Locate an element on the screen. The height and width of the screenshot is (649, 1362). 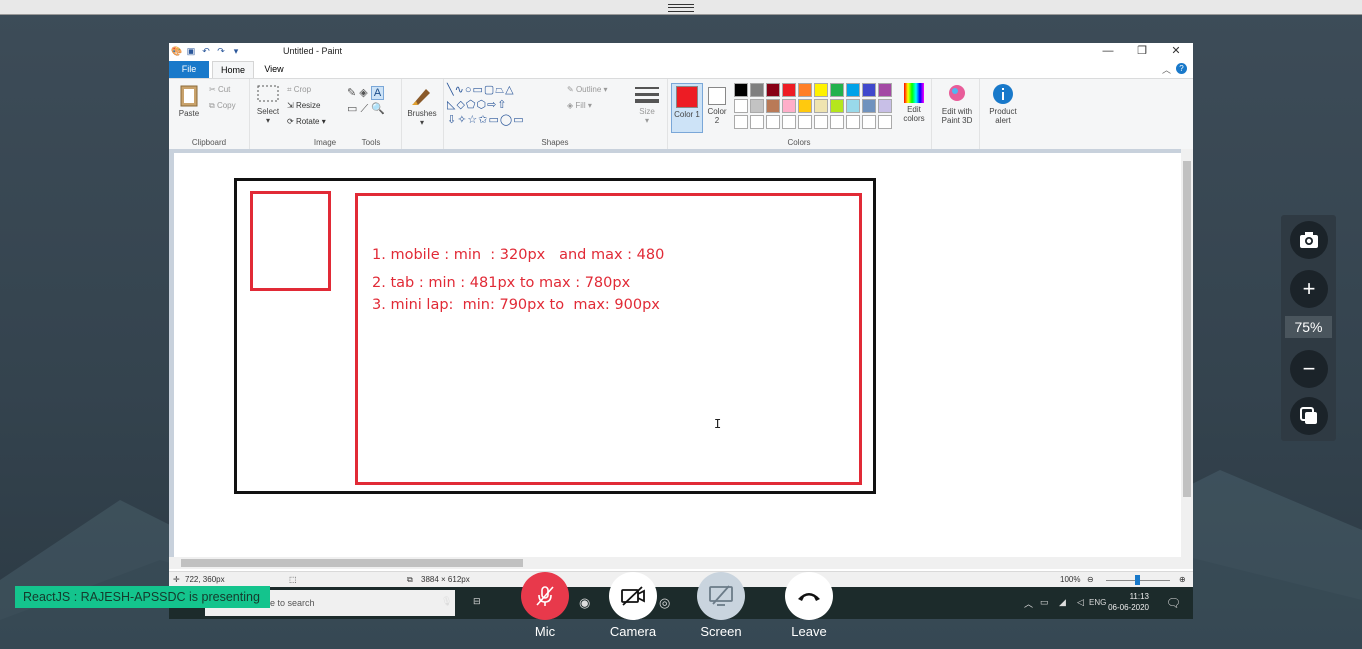
resize-button: ⇲ Resize is located at coordinates (303, 105).